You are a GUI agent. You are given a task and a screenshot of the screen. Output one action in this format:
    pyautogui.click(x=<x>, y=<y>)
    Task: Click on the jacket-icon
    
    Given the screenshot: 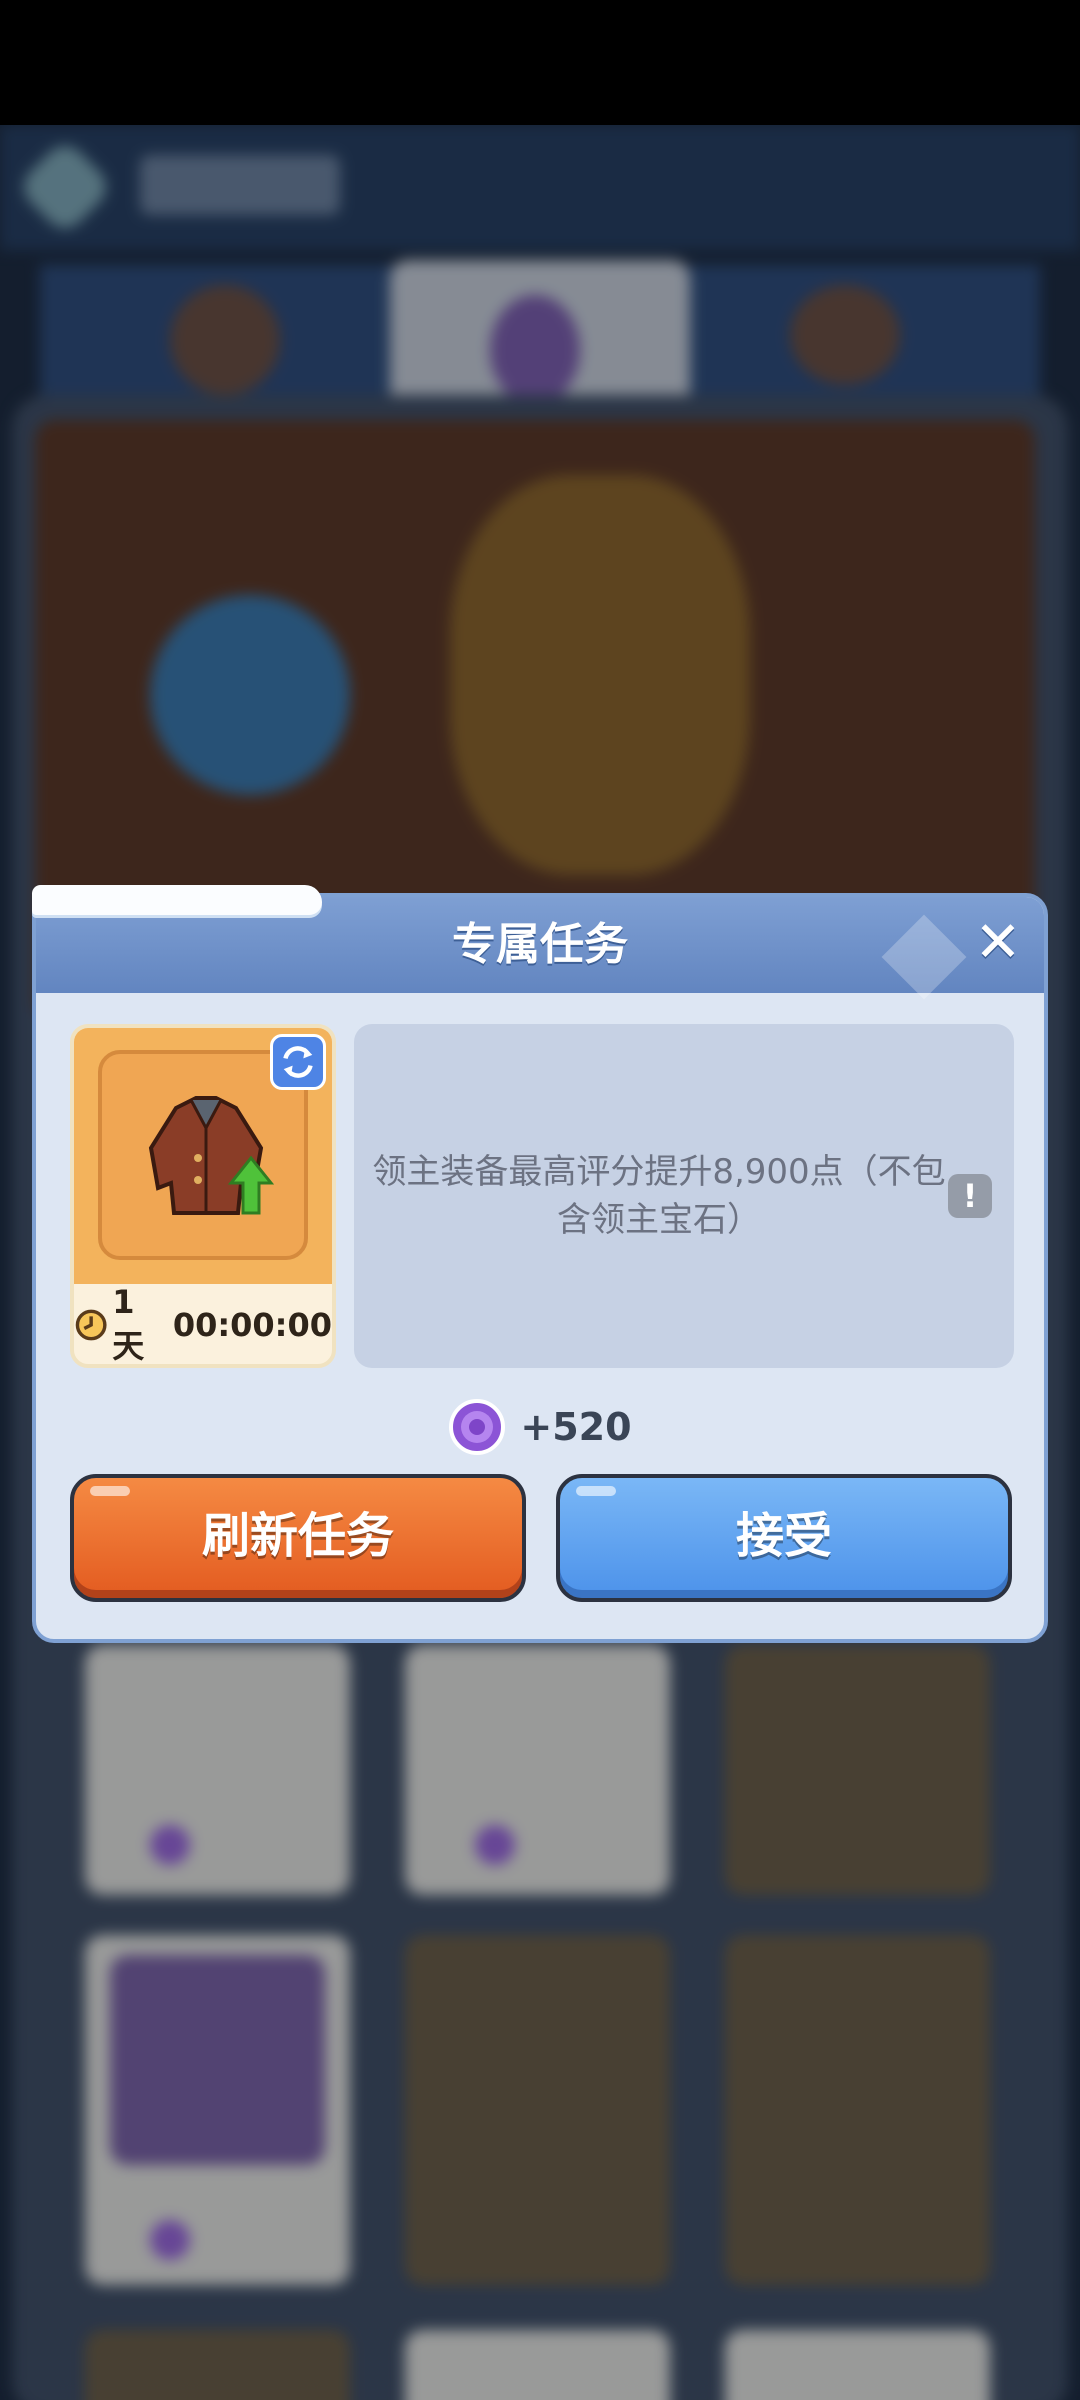 What is the action you would take?
    pyautogui.click(x=211, y=1155)
    